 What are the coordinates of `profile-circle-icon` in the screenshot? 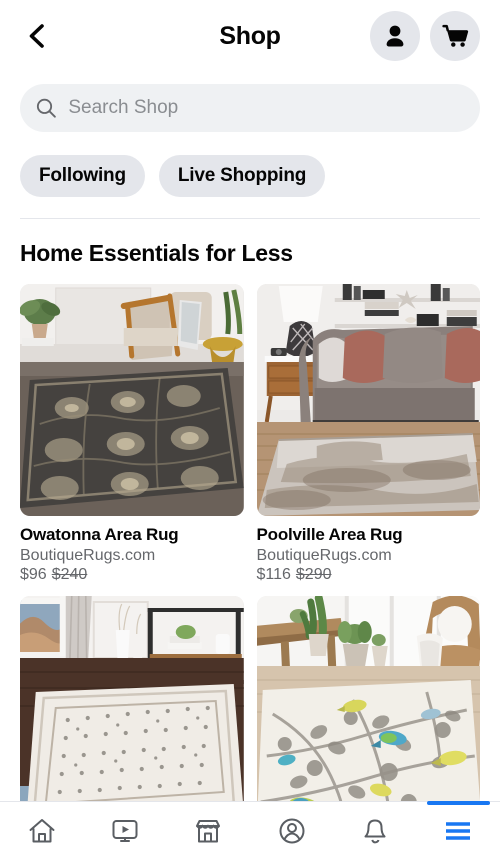 It's located at (292, 830).